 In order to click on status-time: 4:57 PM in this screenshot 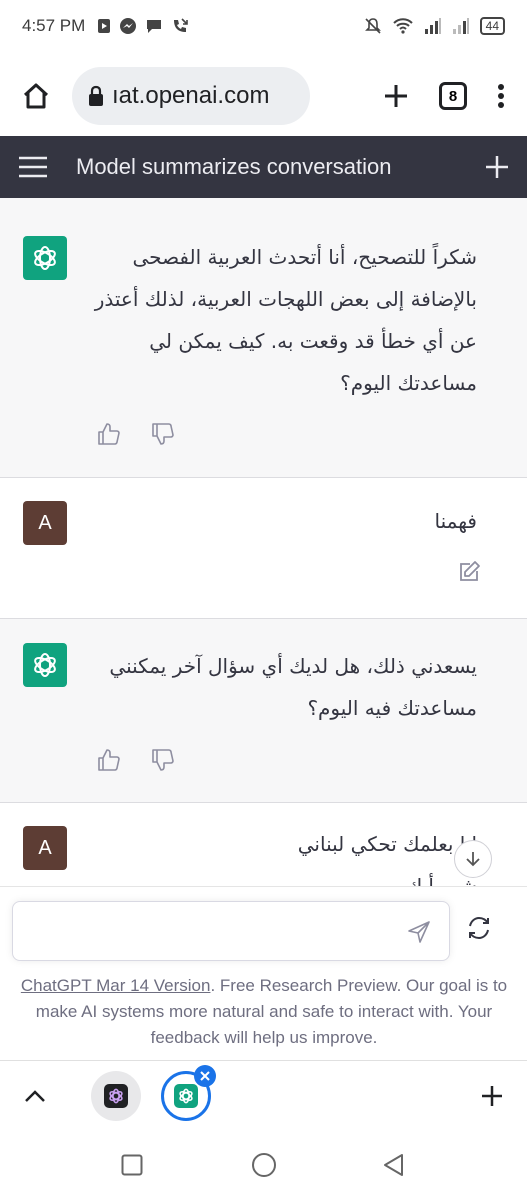, I will do `click(54, 25)`.